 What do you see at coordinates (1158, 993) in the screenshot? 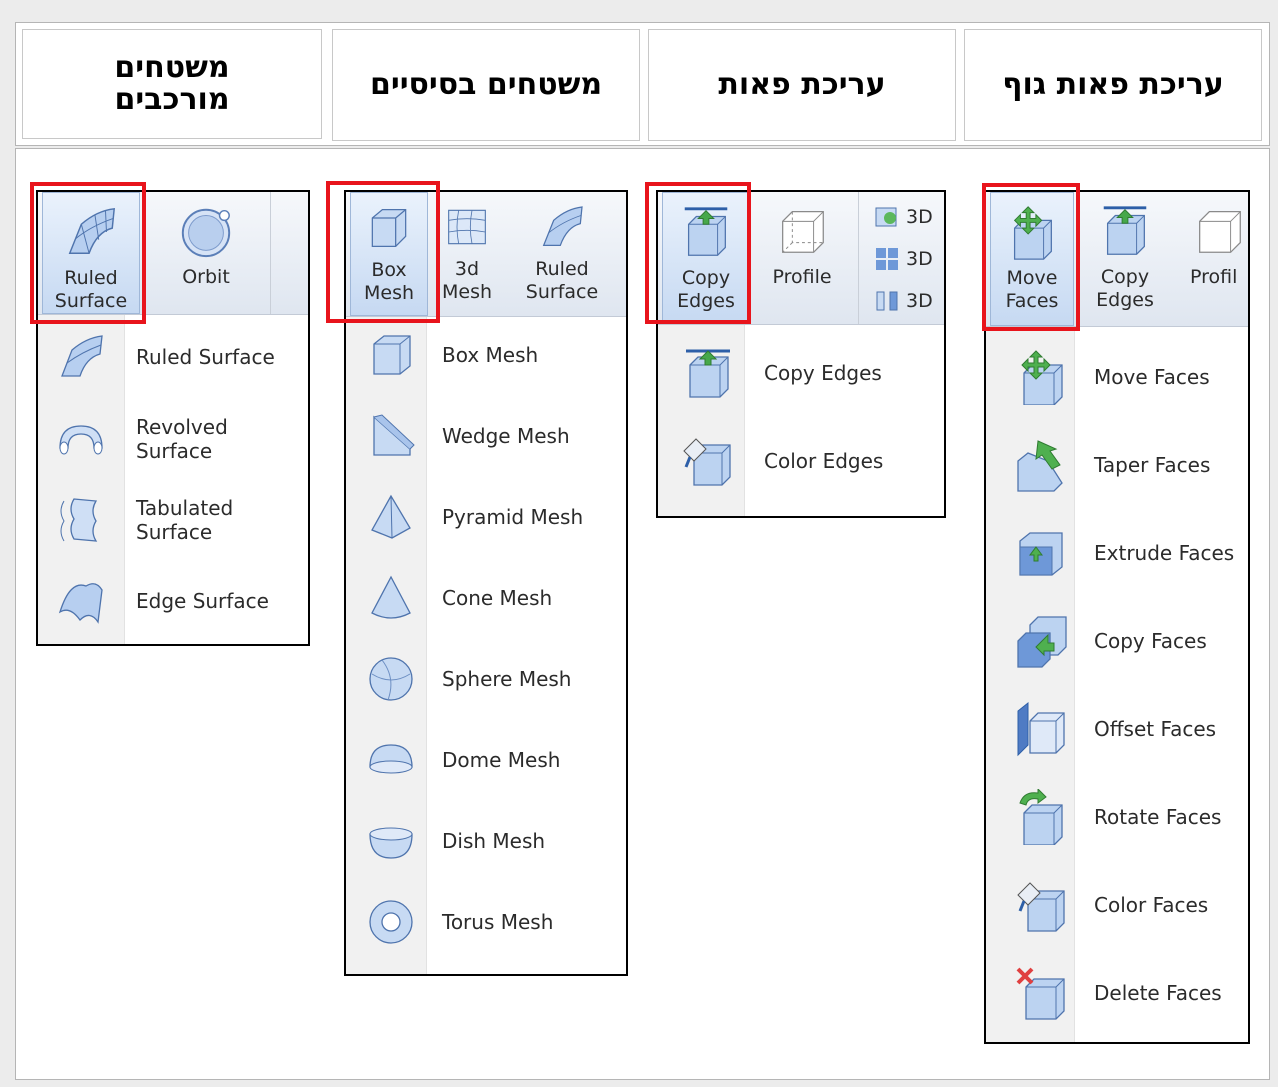
I see `menu-item-label: Delete Faces` at bounding box center [1158, 993].